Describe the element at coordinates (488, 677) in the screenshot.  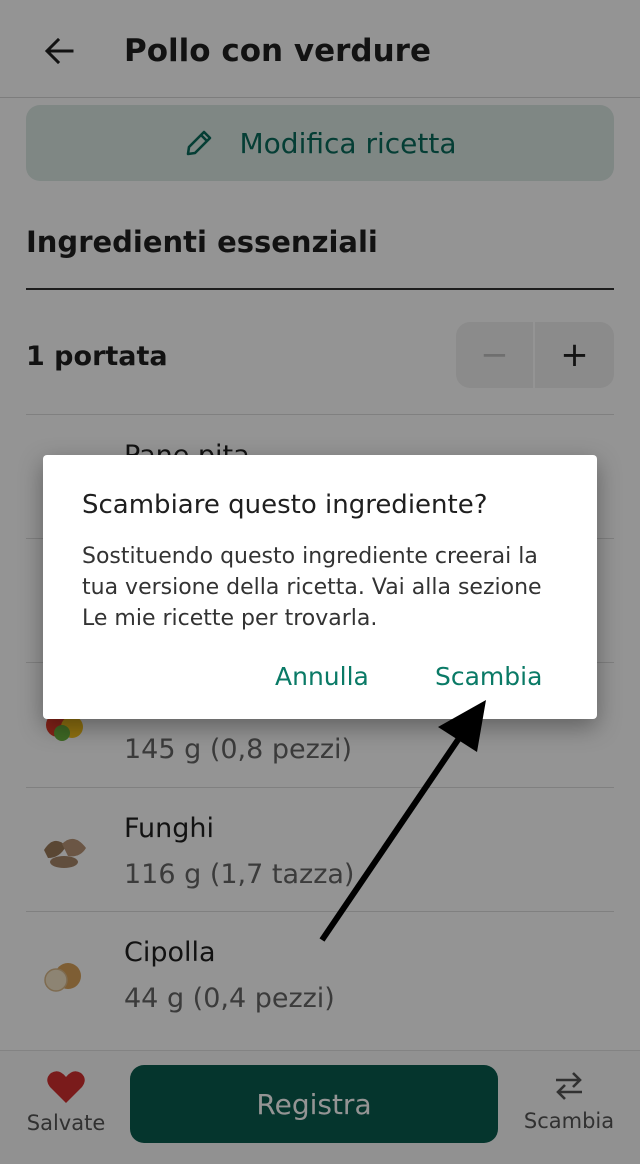
I see `confirm-swap-button: Scambia` at that location.